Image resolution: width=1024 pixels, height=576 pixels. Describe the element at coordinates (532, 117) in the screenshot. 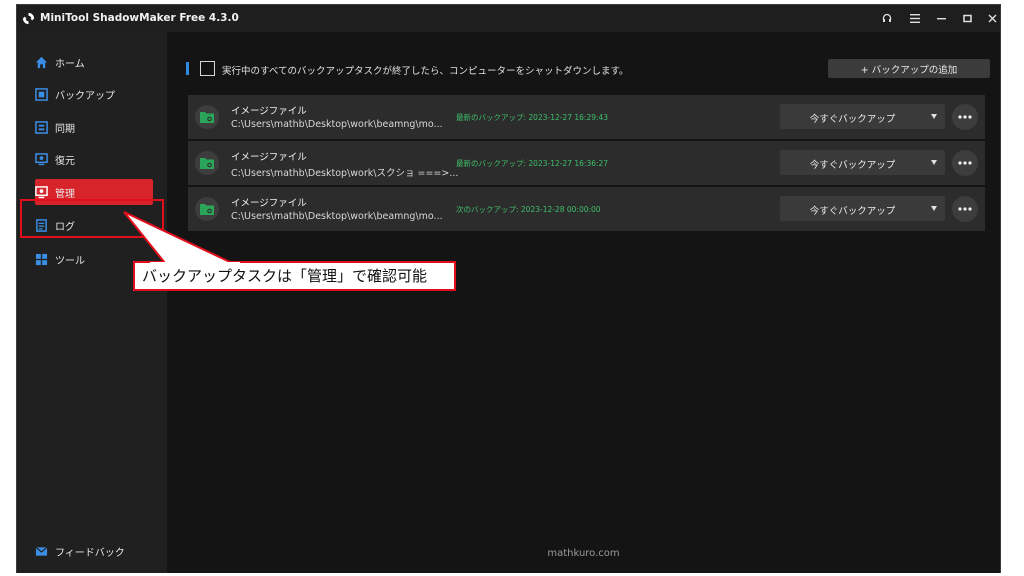

I see `task-status: 最新のバックアップ: 2023-12-27 16:29:43` at that location.